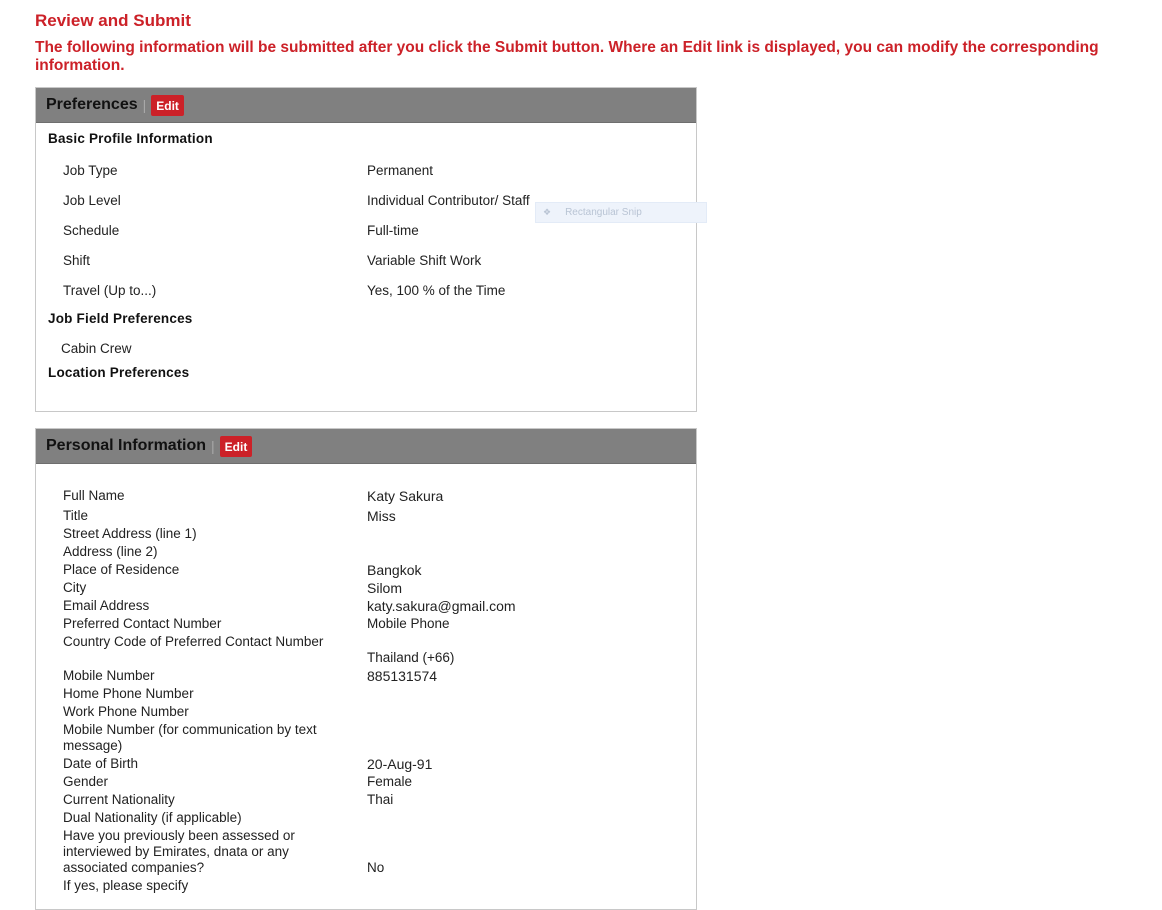 The height and width of the screenshot is (910, 1162). I want to click on label-if-yes-specify: If yes, please specify, so click(126, 885).